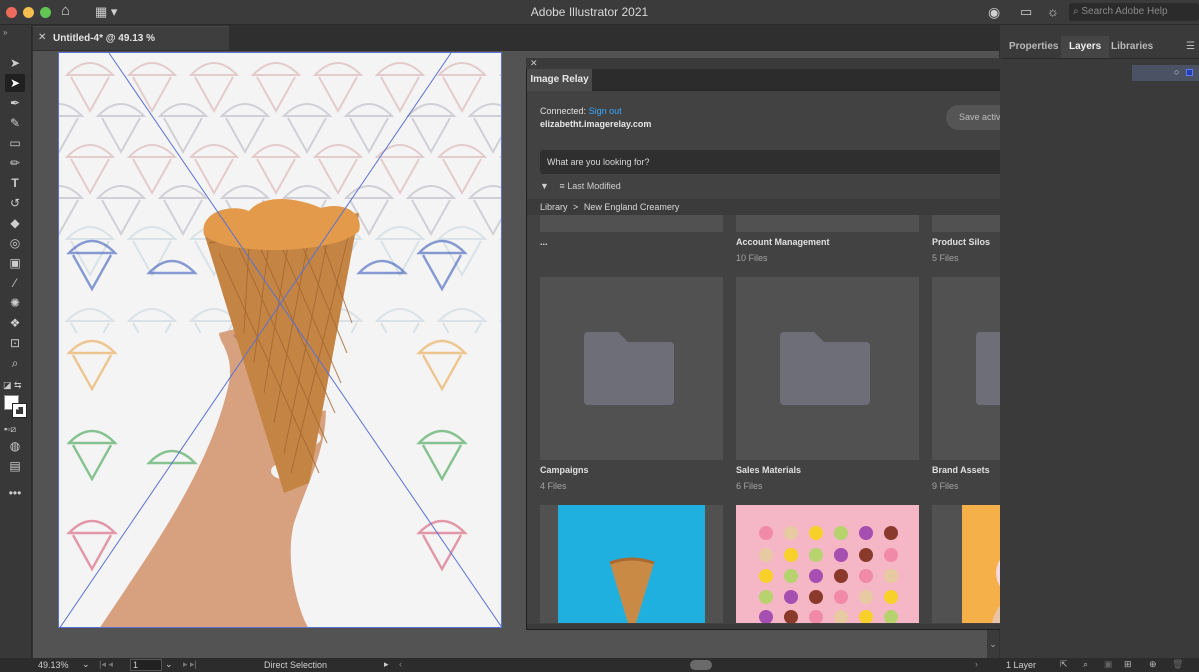  Describe the element at coordinates (15, 163) in the screenshot. I see `paintbrush-tool-icon: ✏` at that location.